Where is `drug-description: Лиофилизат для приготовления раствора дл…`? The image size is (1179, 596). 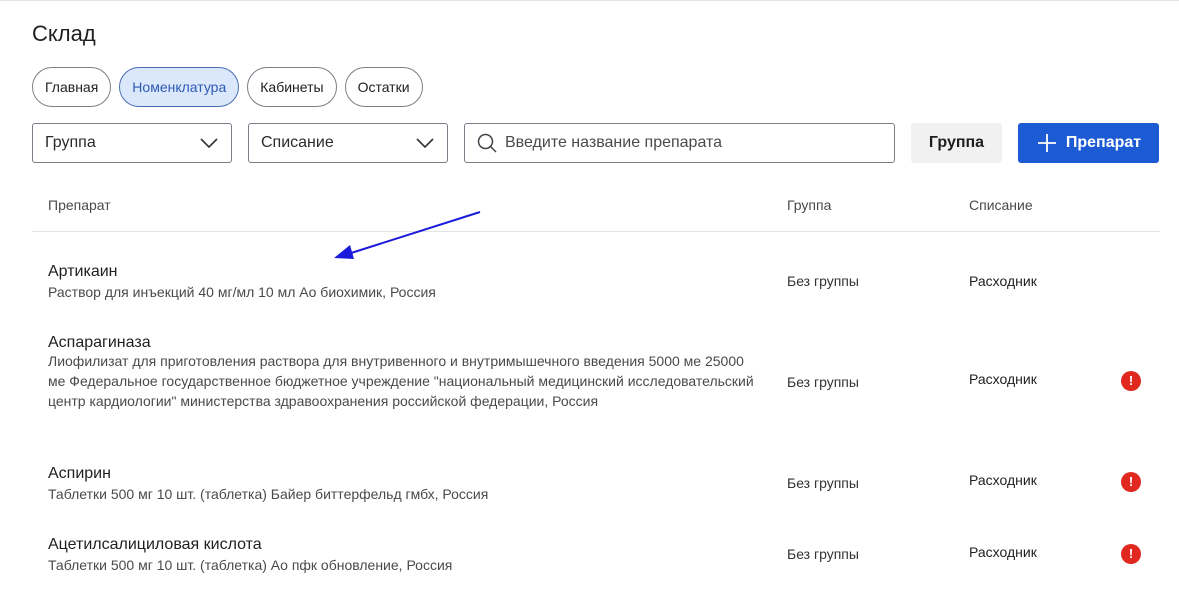
drug-description: Лиофилизат для приготовления раствора дл… is located at coordinates (401, 381).